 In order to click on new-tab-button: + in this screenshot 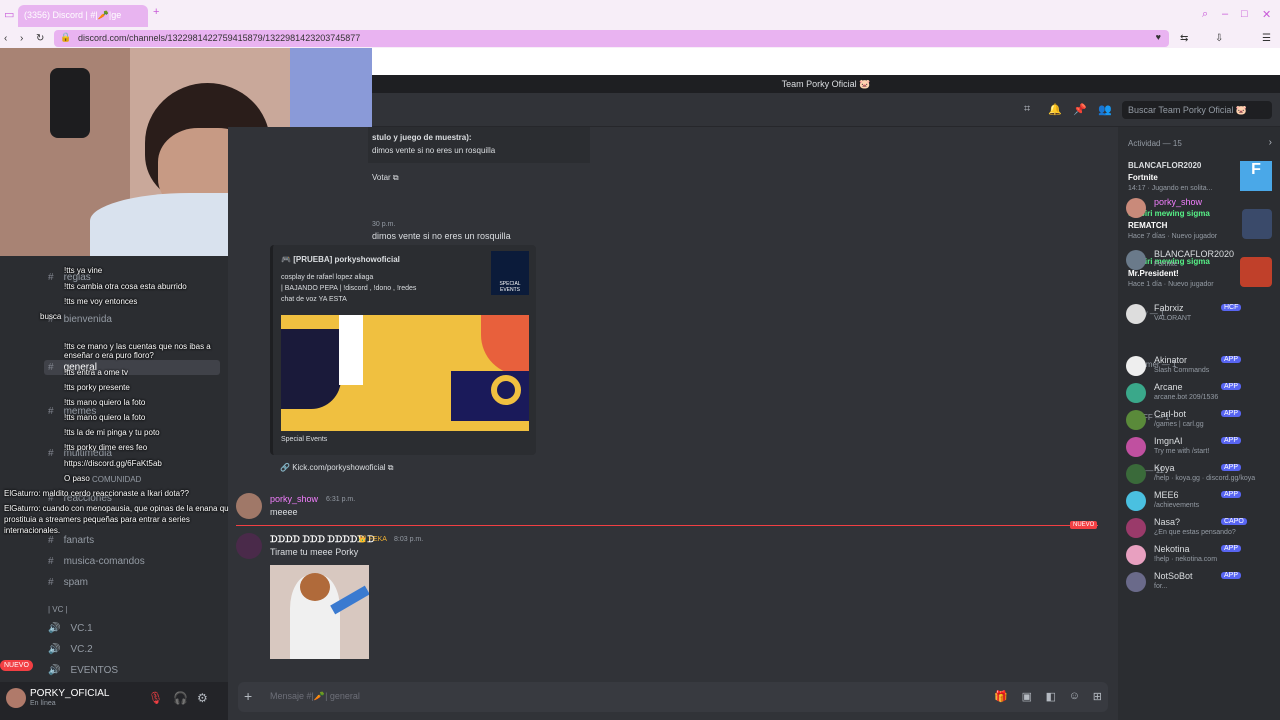, I will do `click(156, 12)`.